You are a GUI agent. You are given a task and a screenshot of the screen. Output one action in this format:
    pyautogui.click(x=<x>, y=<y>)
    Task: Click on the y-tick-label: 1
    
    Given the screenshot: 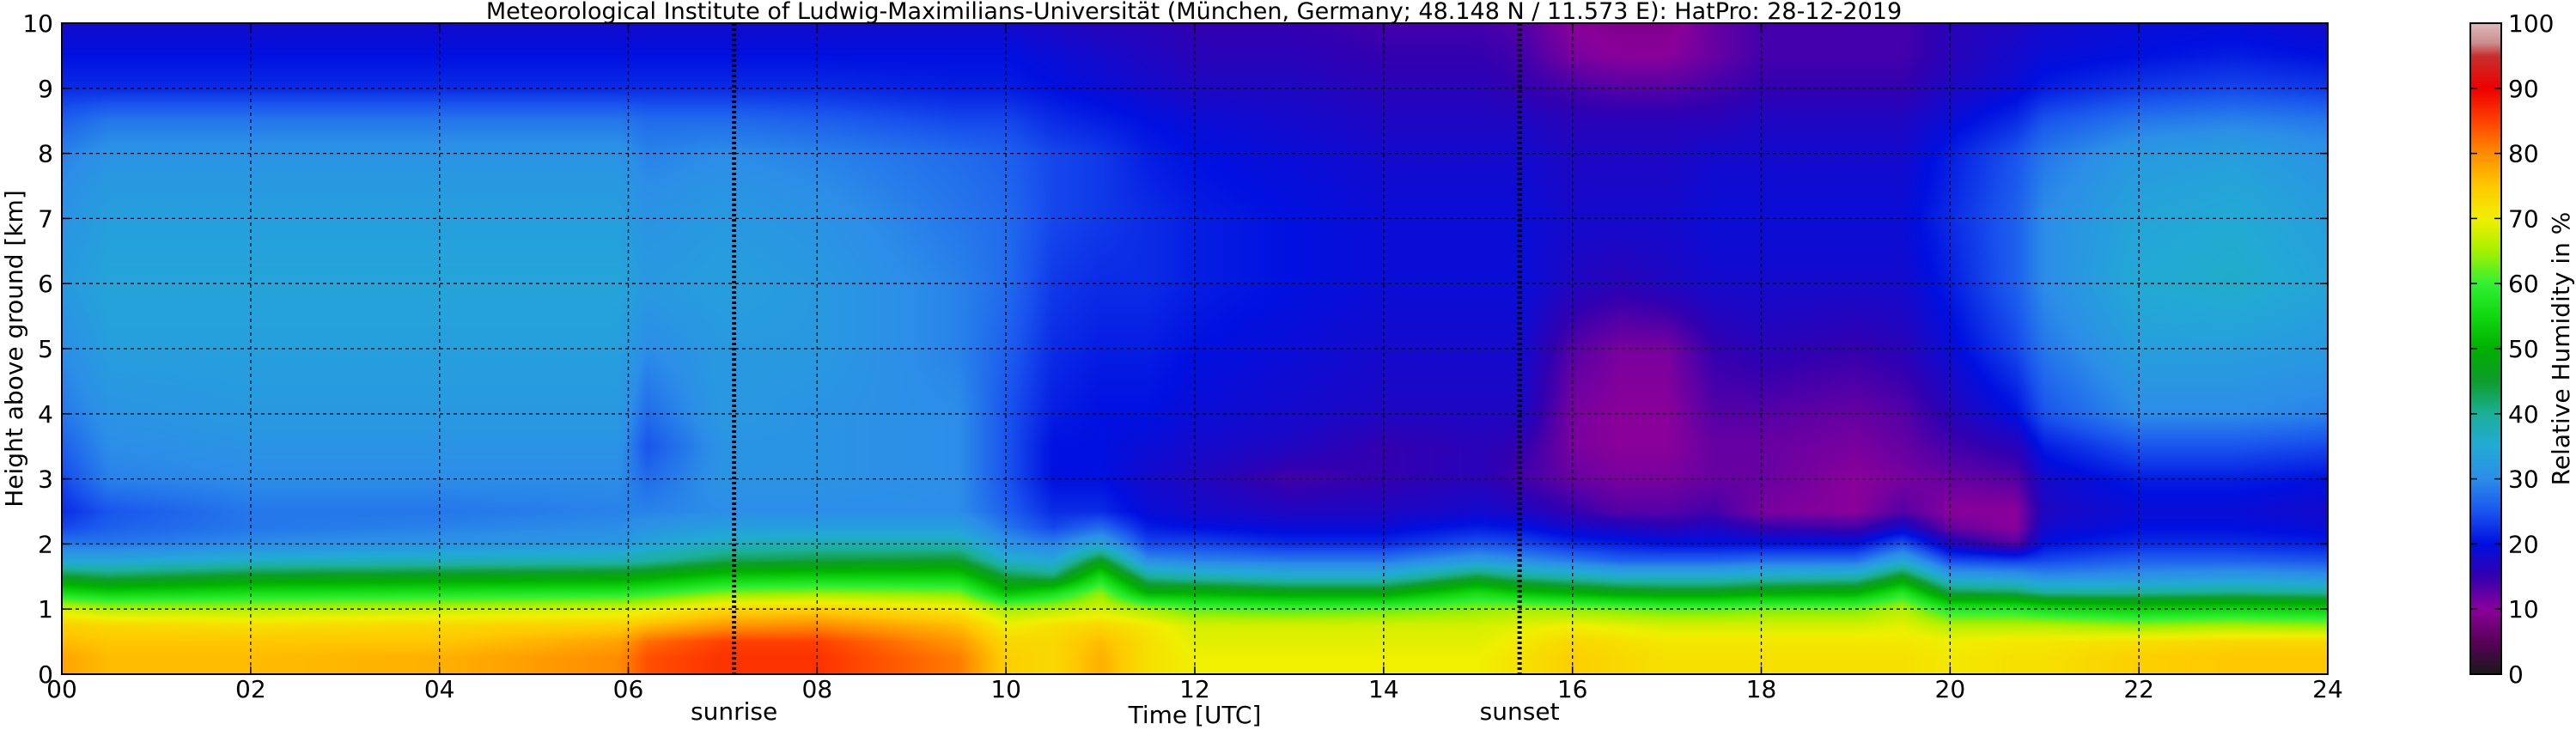 What is the action you would take?
    pyautogui.click(x=45, y=609)
    